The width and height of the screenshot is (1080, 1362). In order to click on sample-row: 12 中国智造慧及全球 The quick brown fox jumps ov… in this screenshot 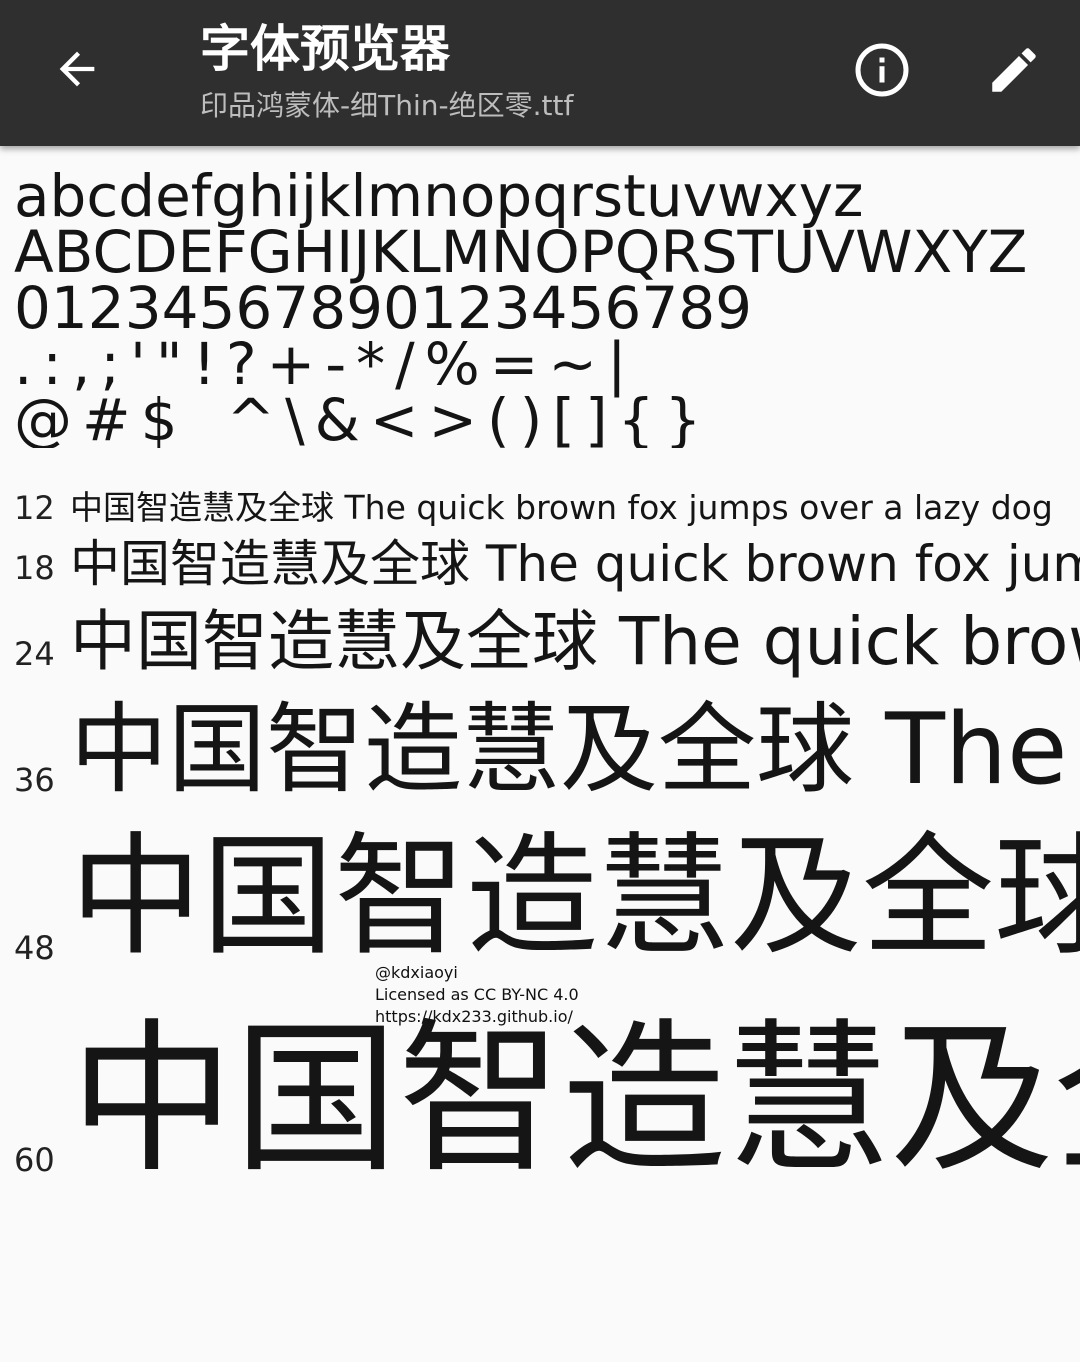, I will do `click(540, 508)`.